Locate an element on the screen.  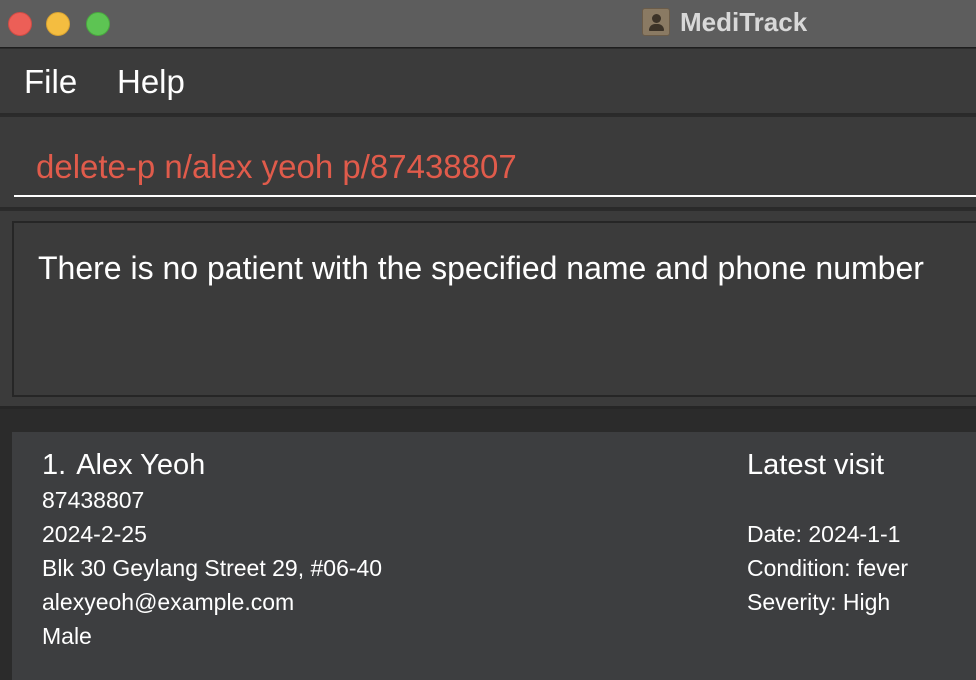
latest-visit-heading: Latest visit is located at coordinates (815, 465).